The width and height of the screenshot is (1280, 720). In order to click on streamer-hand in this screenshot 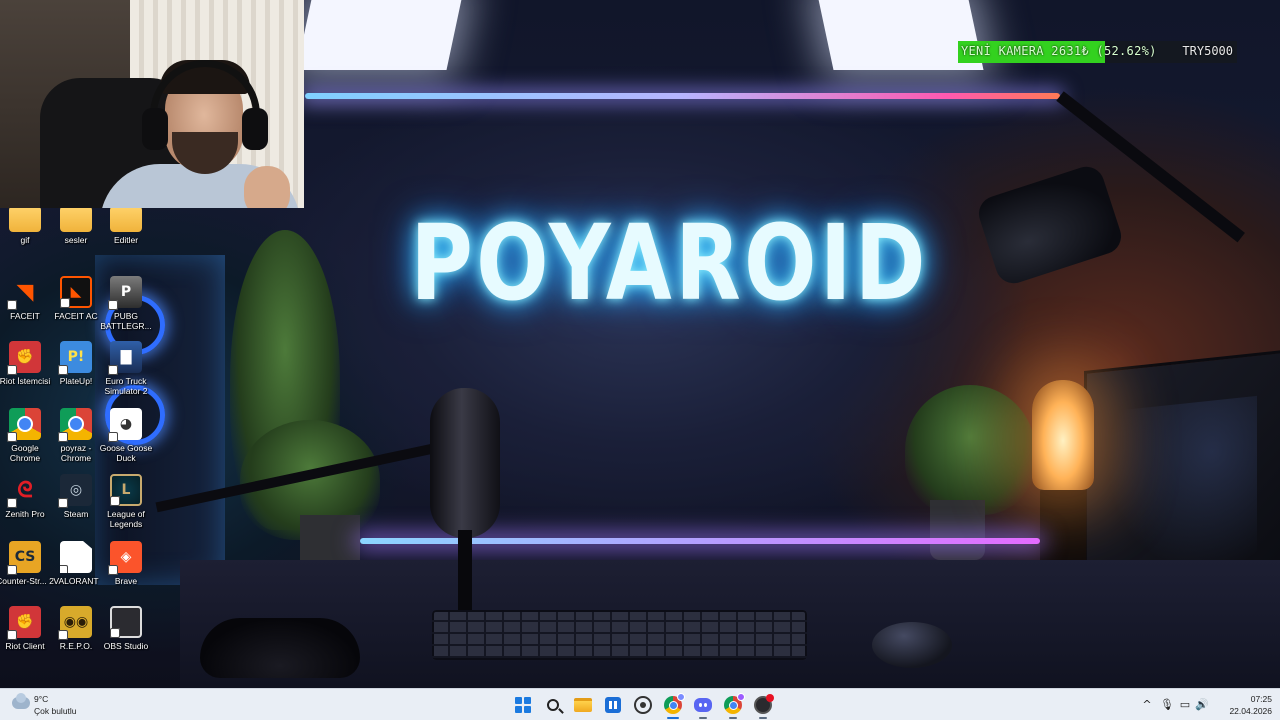, I will do `click(267, 187)`.